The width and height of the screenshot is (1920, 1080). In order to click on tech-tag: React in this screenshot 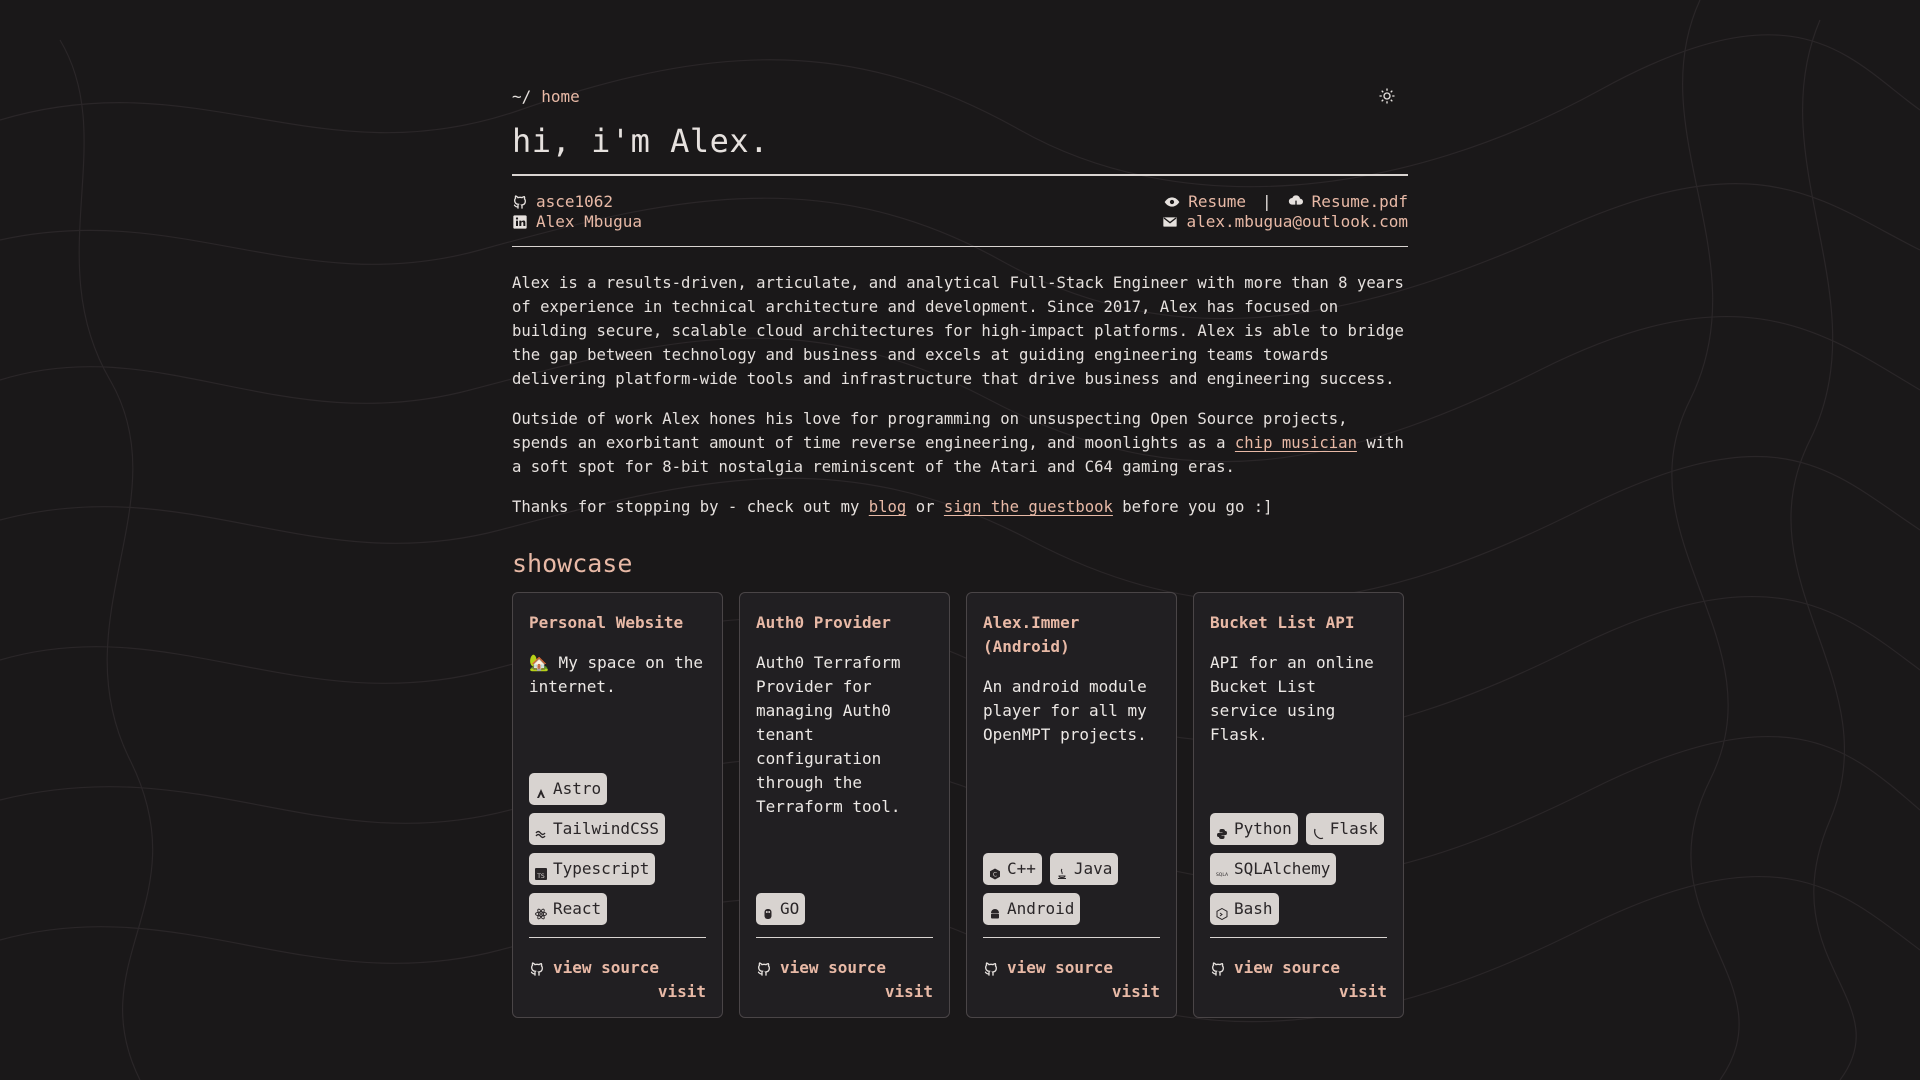, I will do `click(568, 909)`.